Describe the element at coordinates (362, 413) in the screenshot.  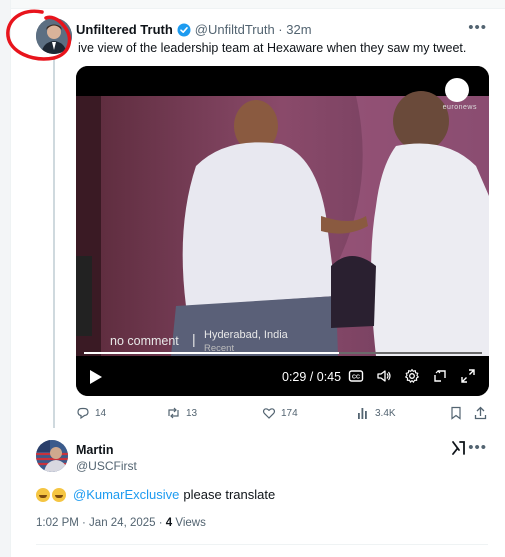
I see `views-bar-chart-icon` at that location.